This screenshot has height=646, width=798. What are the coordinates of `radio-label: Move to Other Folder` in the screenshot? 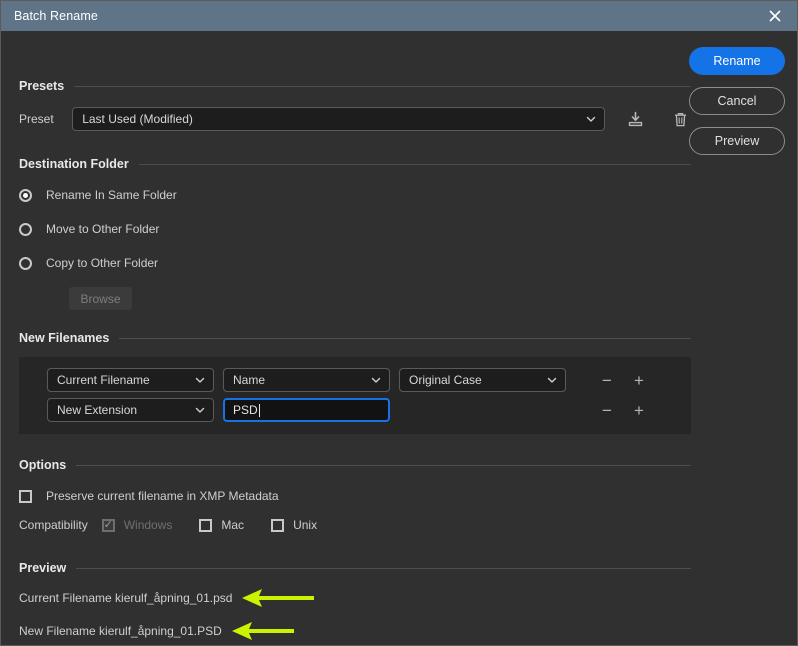 It's located at (103, 229).